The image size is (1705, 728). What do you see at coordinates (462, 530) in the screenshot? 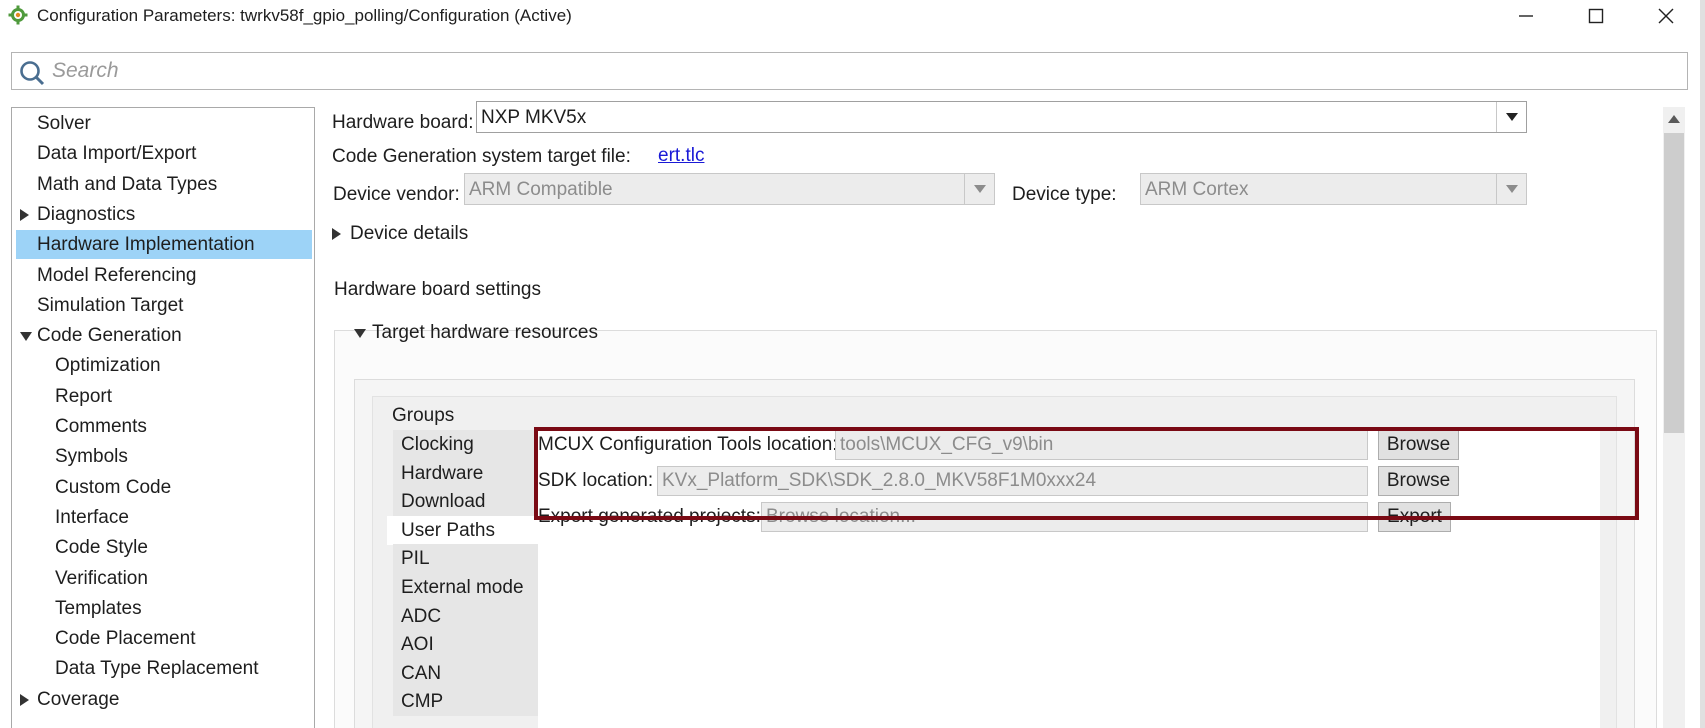
I see `group-item: User Paths` at bounding box center [462, 530].